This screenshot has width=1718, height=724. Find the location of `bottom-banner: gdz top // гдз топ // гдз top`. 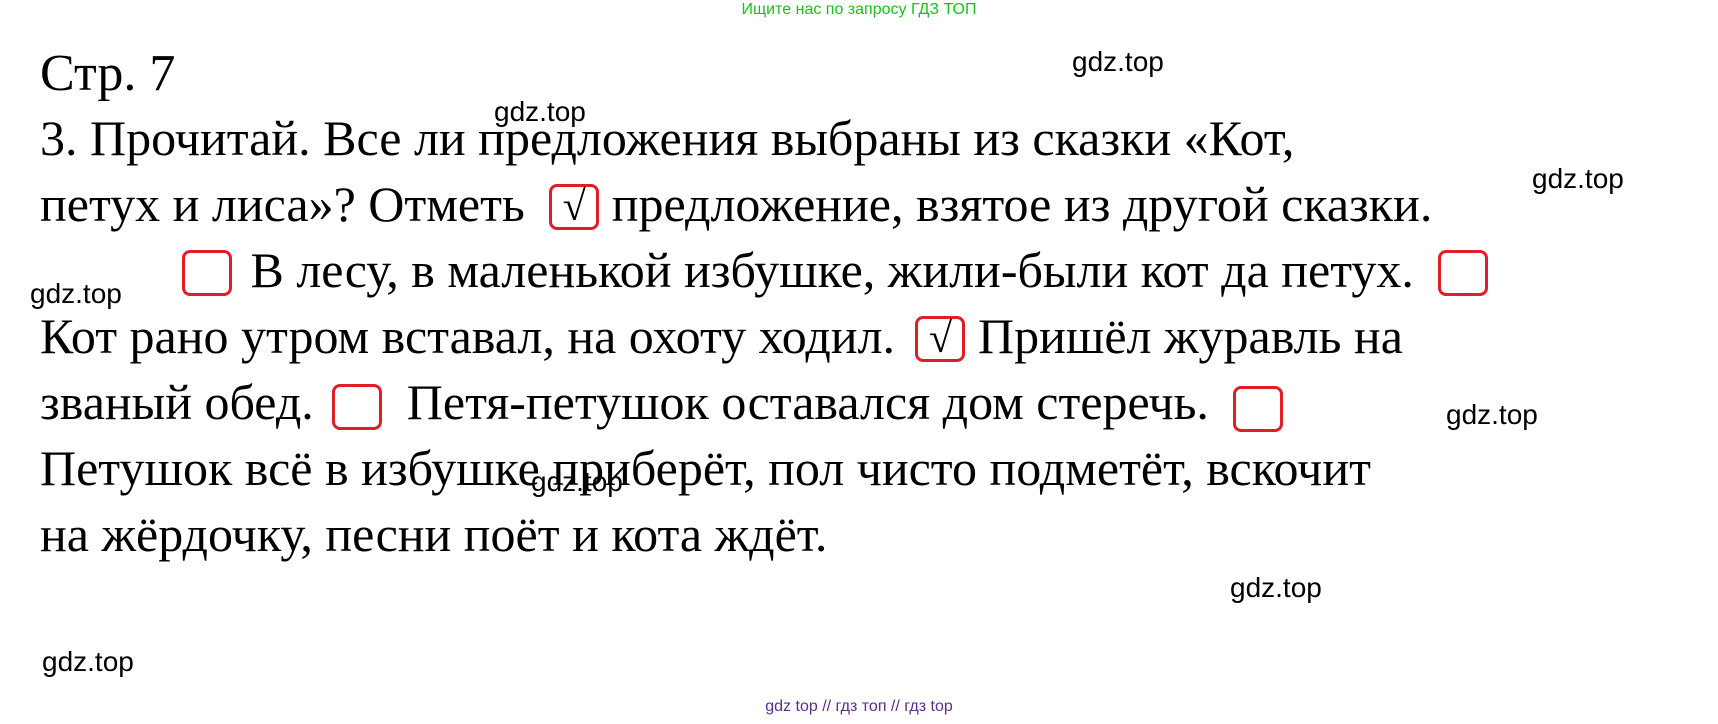

bottom-banner: gdz top // гдз топ // гдз top is located at coordinates (859, 706).